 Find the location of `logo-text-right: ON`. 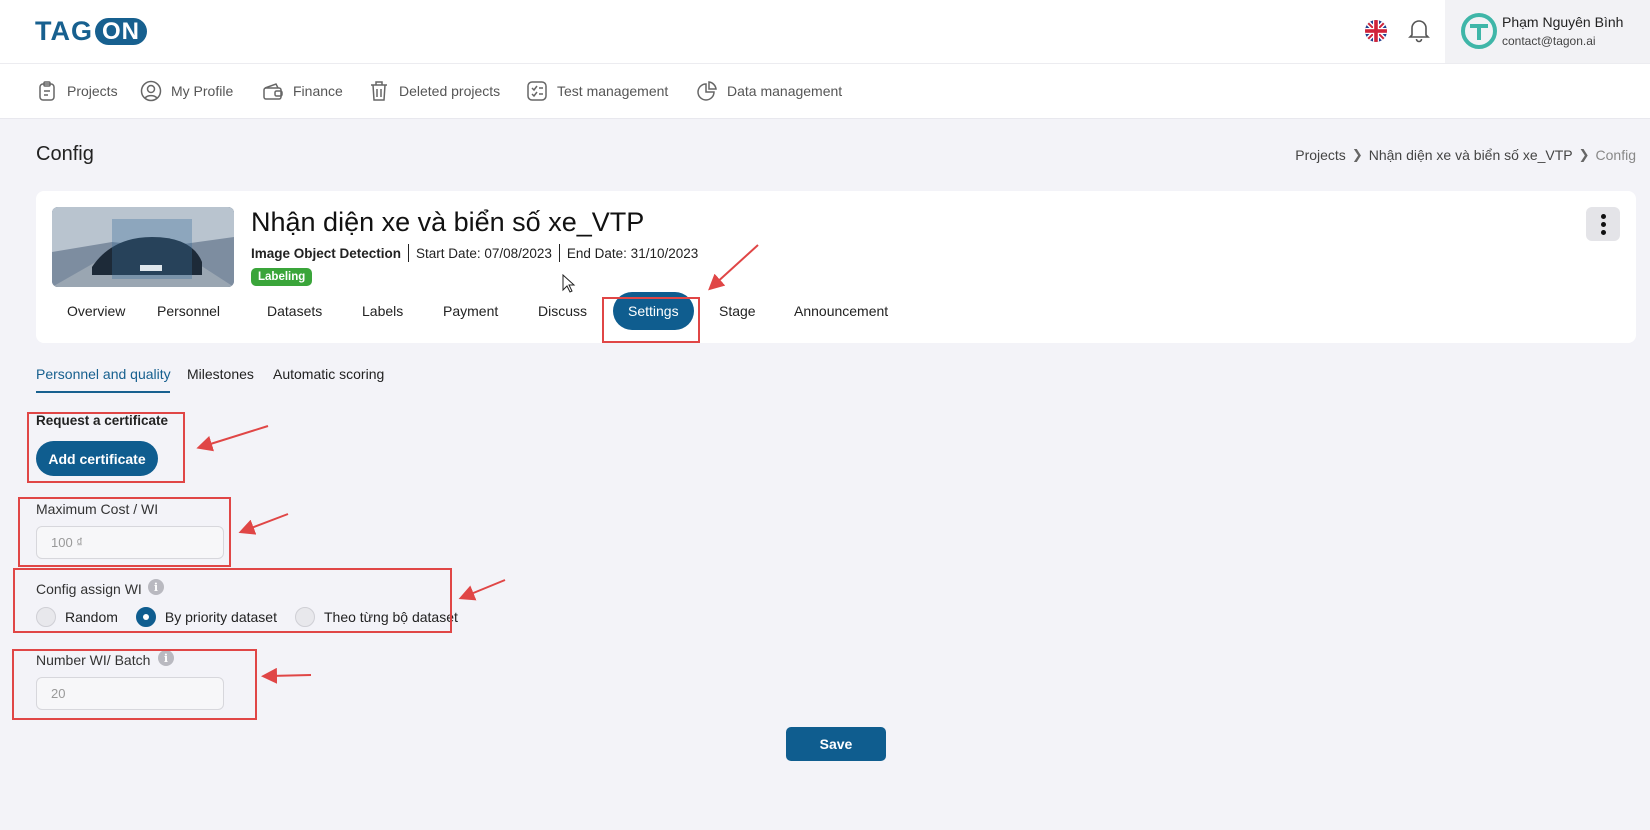

logo-text-right: ON is located at coordinates (121, 31).